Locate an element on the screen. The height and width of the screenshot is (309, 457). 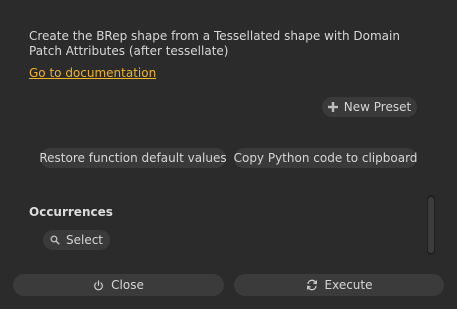
select-occurrences-button: Select is located at coordinates (76, 240).